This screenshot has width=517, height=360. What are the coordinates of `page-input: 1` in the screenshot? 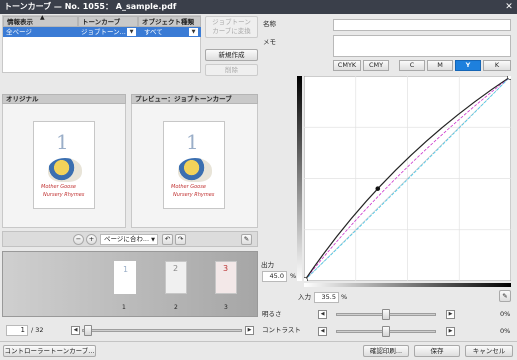 It's located at (17, 330).